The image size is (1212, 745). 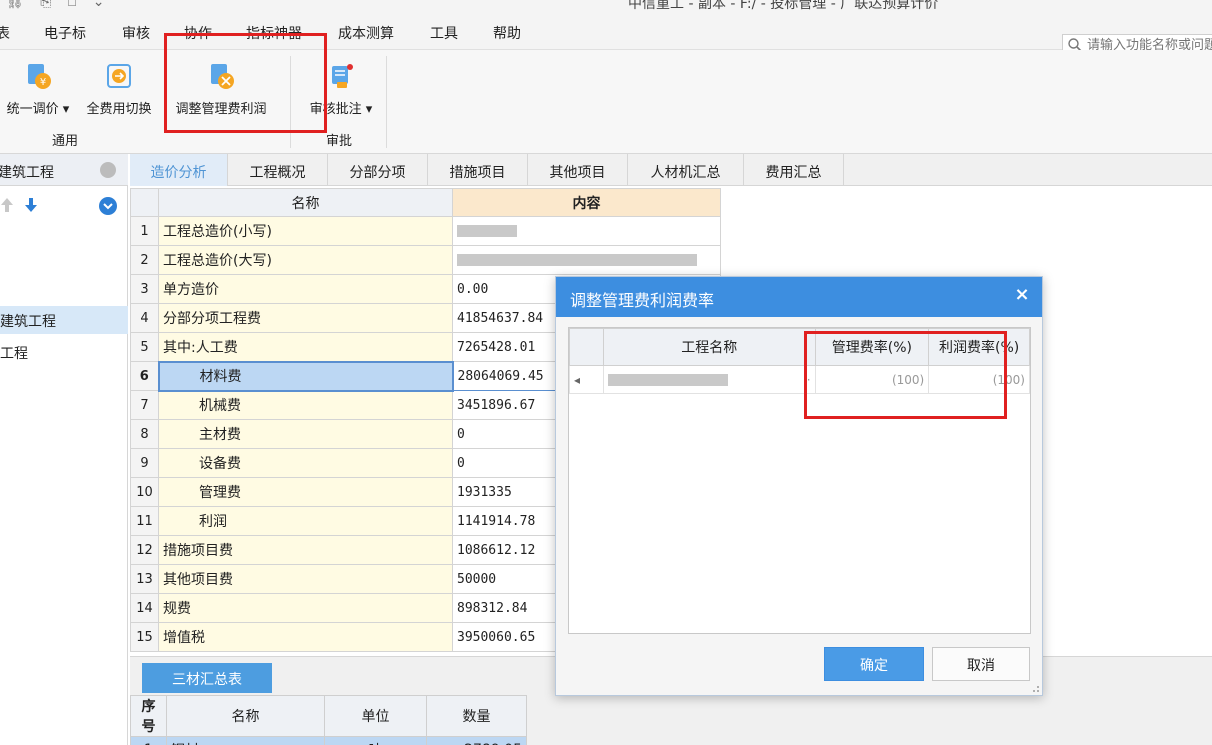 What do you see at coordinates (444, 33) in the screenshot?
I see `menu-tools: 工具` at bounding box center [444, 33].